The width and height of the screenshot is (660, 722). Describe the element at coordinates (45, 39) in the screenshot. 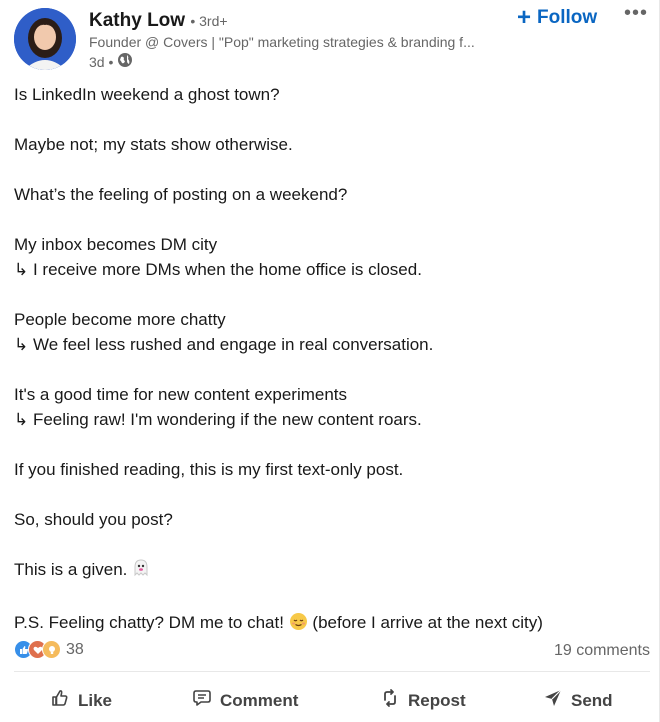

I see `avatar` at that location.